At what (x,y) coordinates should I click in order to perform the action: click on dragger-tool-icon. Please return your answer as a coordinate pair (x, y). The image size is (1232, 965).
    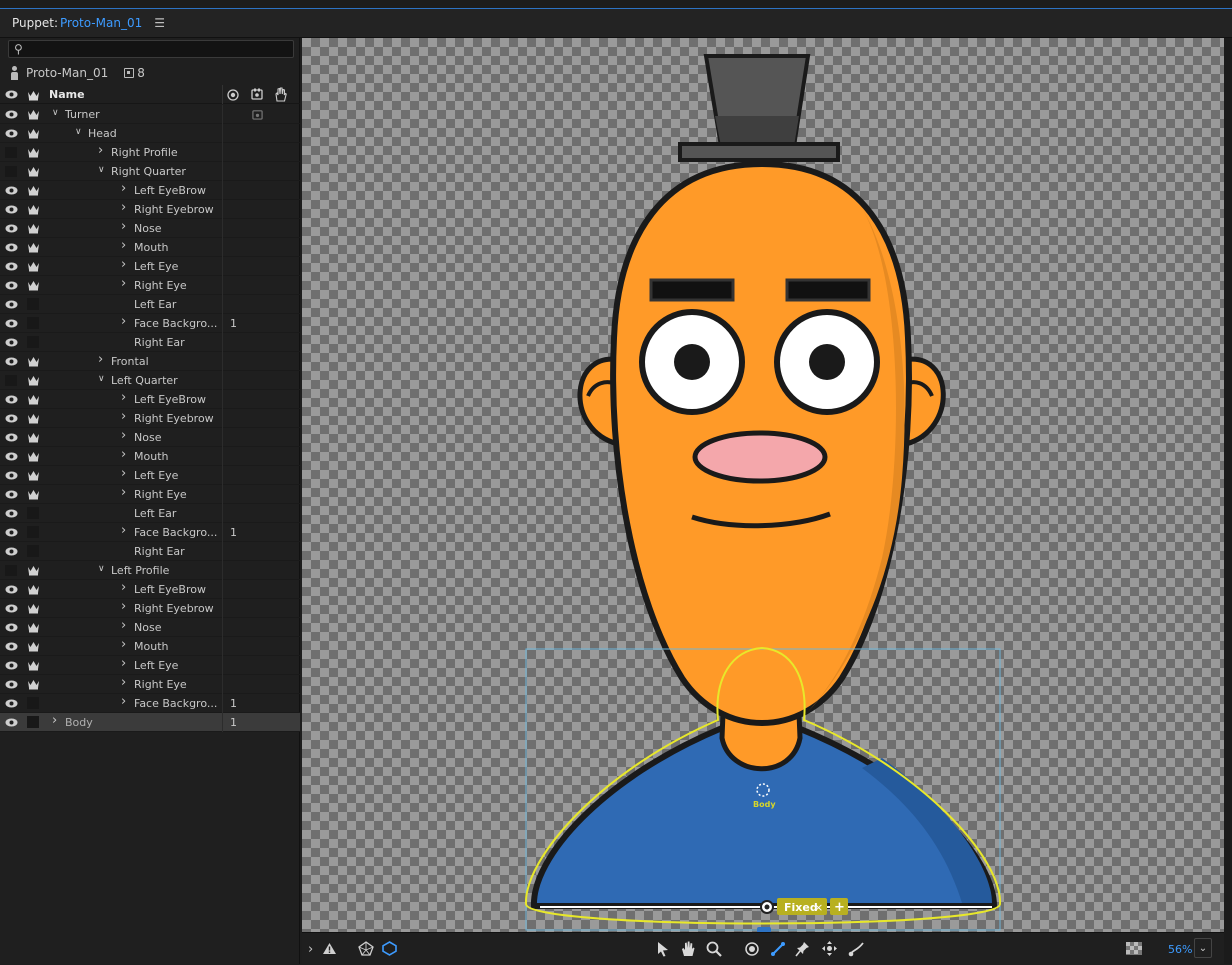
    Looking at the image, I should click on (829, 948).